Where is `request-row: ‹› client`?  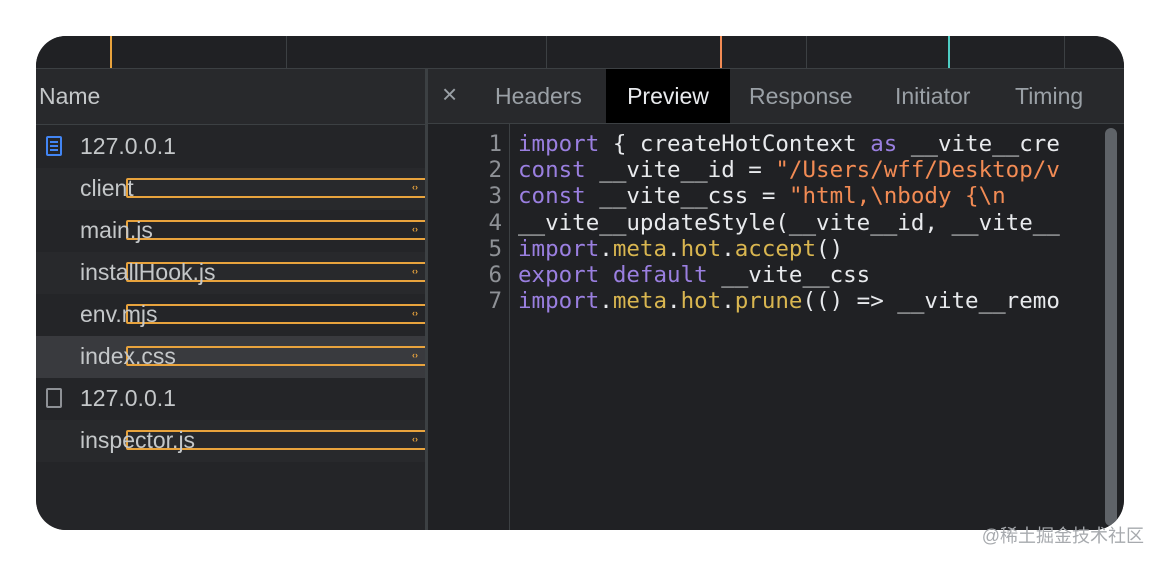
request-row: ‹› client is located at coordinates (370, 189).